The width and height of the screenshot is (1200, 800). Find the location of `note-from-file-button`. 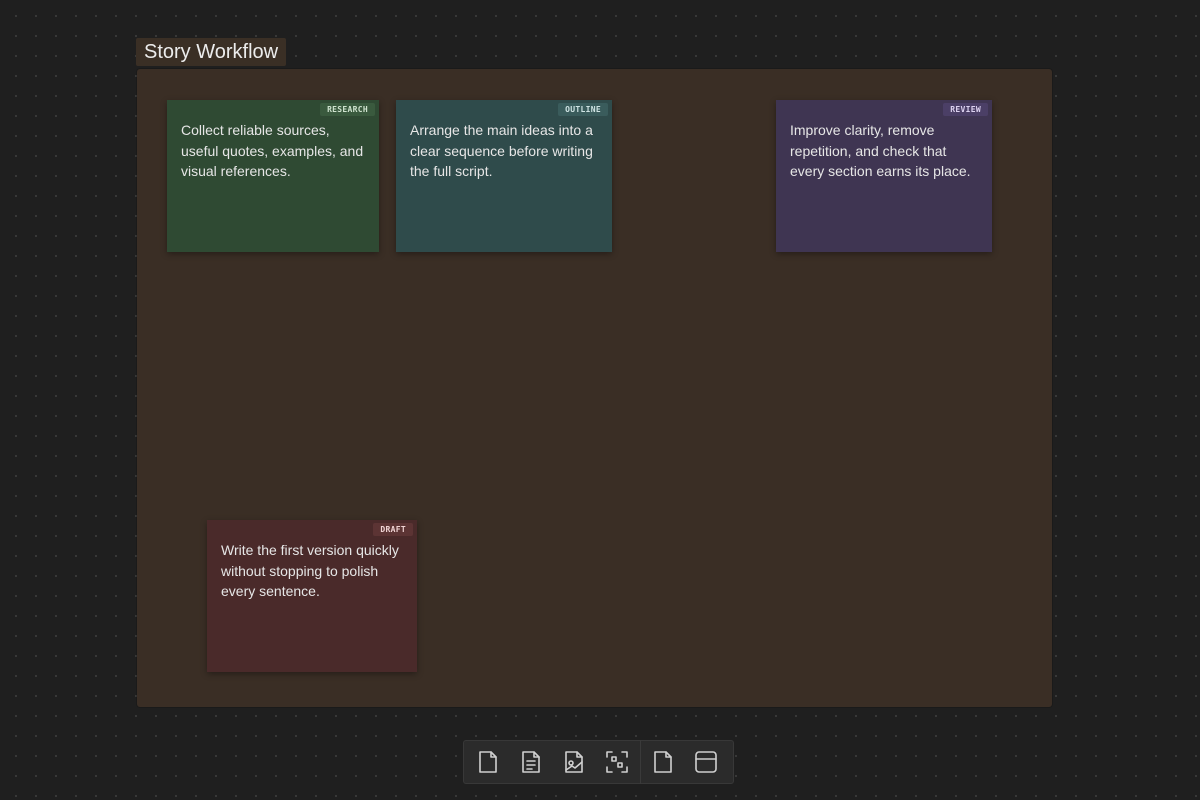

note-from-file-button is located at coordinates (531, 762).